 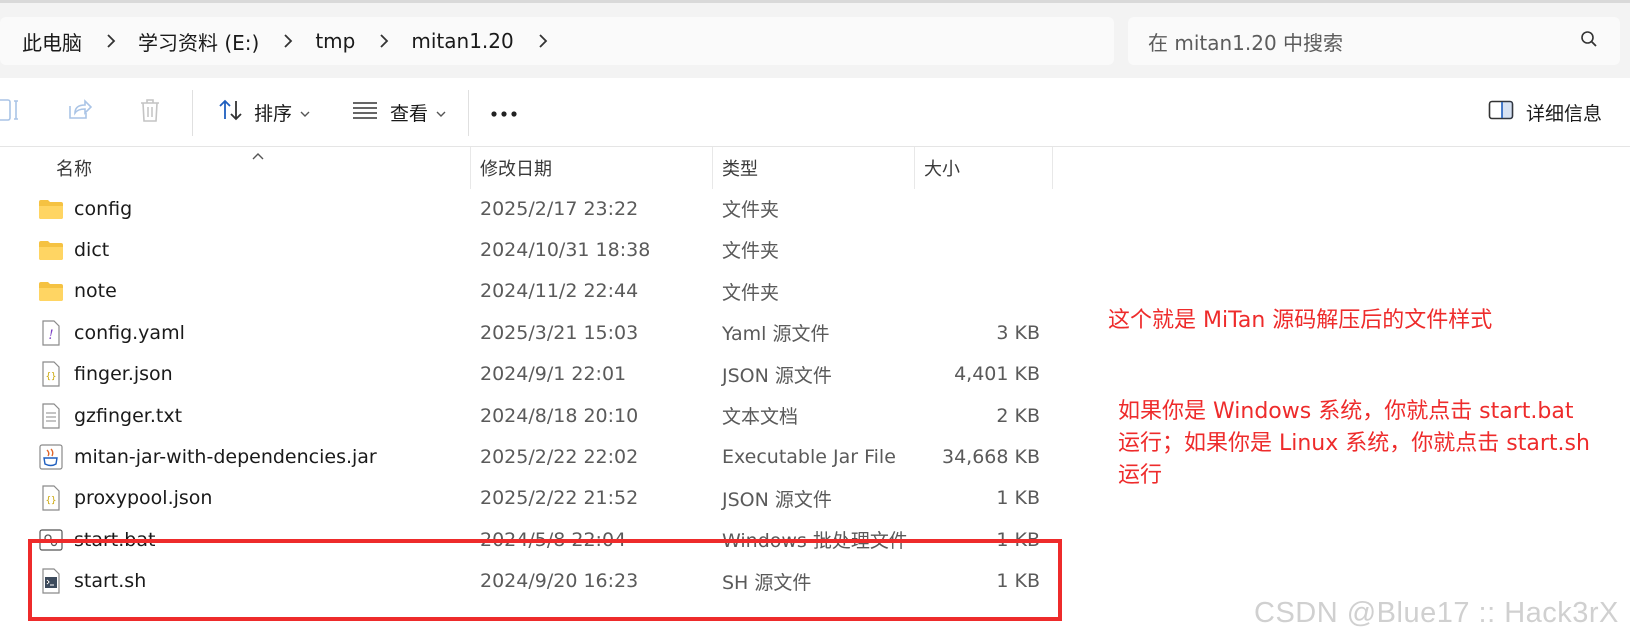 What do you see at coordinates (760, 417) in the screenshot?
I see `file-type: 文本文档` at bounding box center [760, 417].